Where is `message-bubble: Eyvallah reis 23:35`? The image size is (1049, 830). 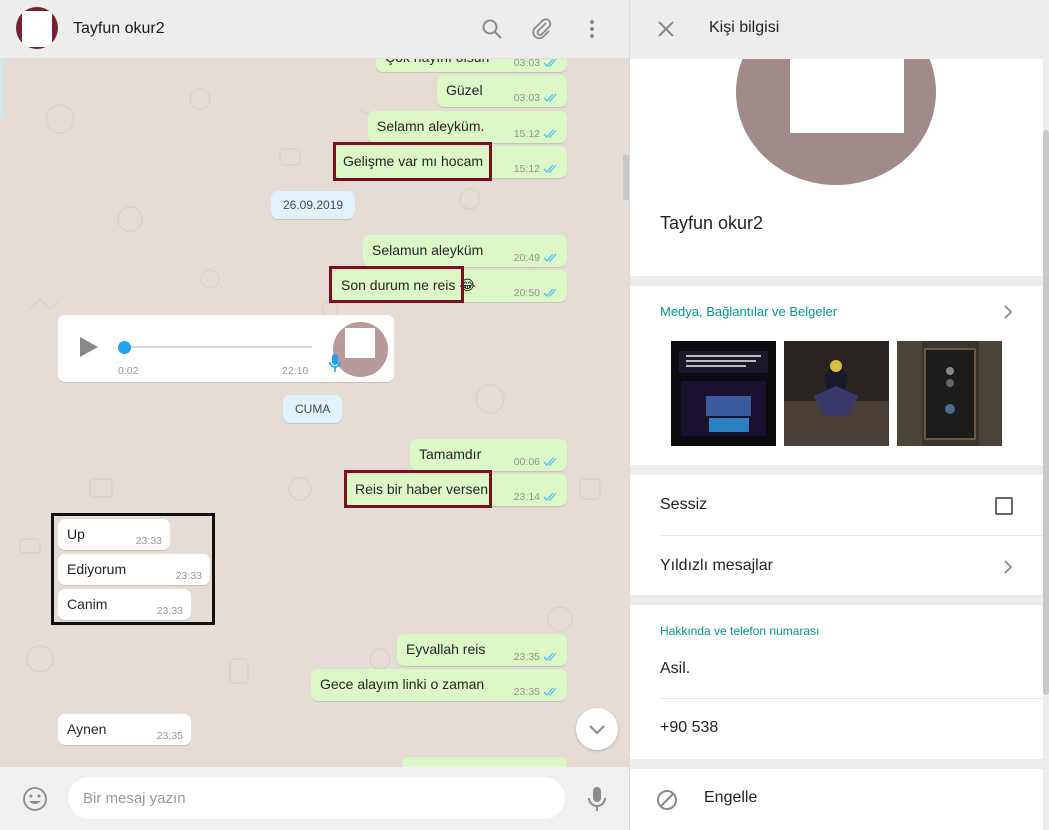
message-bubble: Eyvallah reis 23:35 is located at coordinates (482, 650).